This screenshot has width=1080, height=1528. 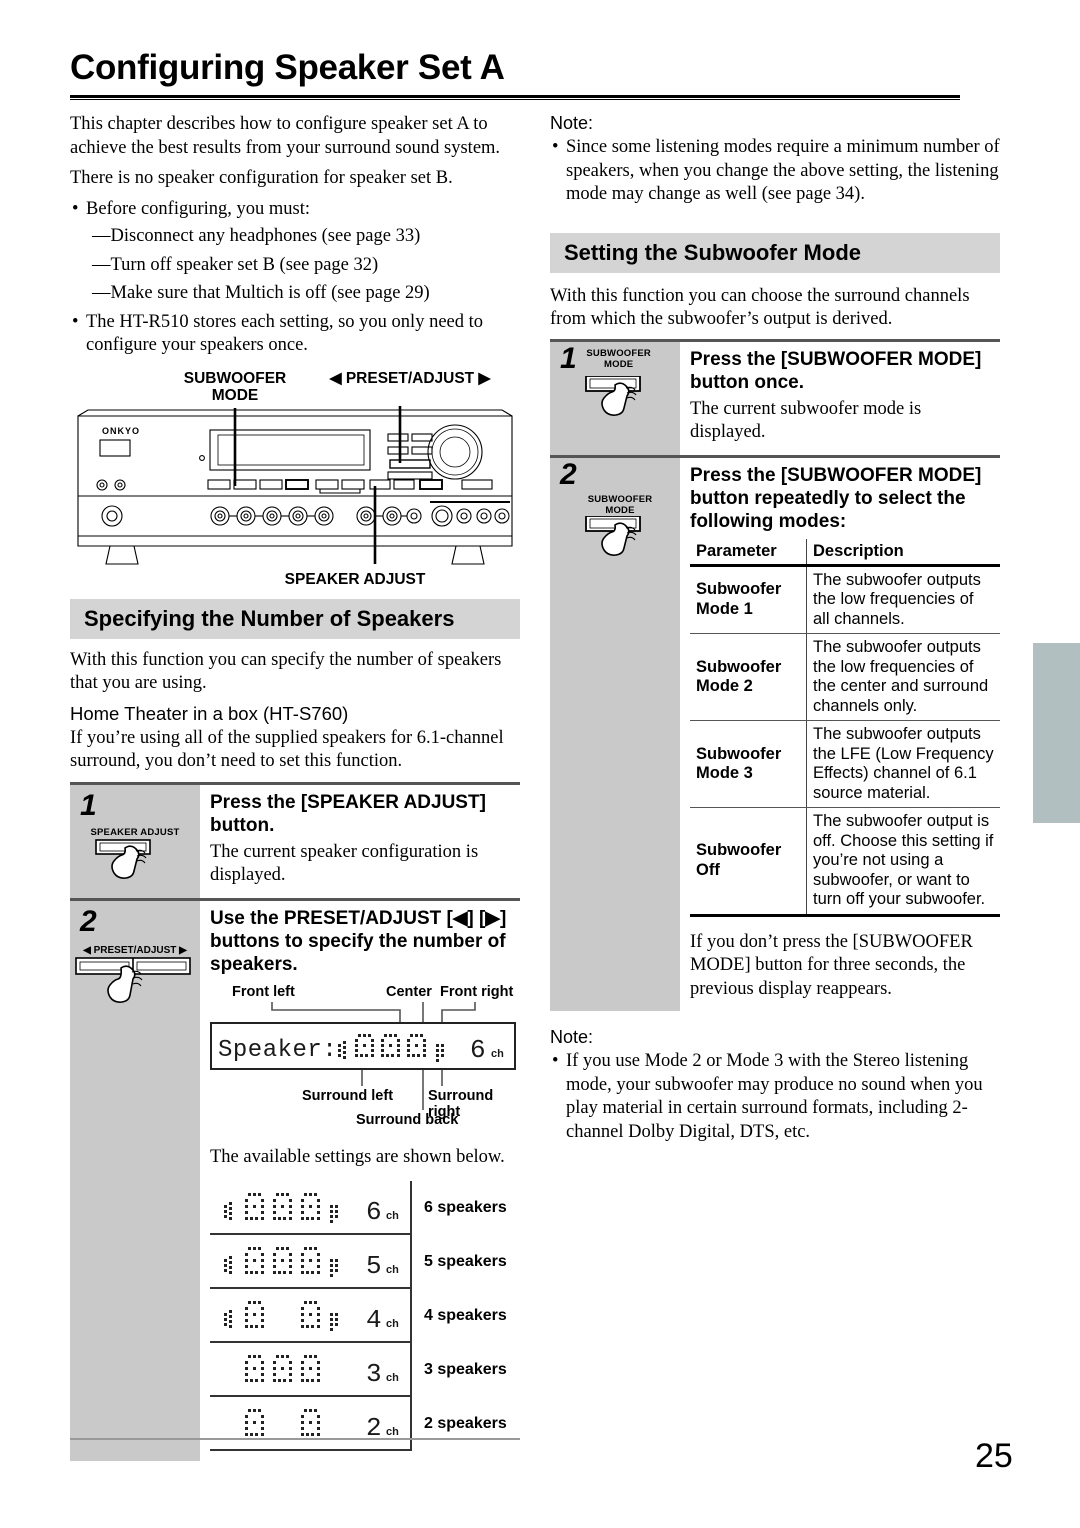 I want to click on setting-row: 4 ch 4 speakers, so click(x=365, y=1316).